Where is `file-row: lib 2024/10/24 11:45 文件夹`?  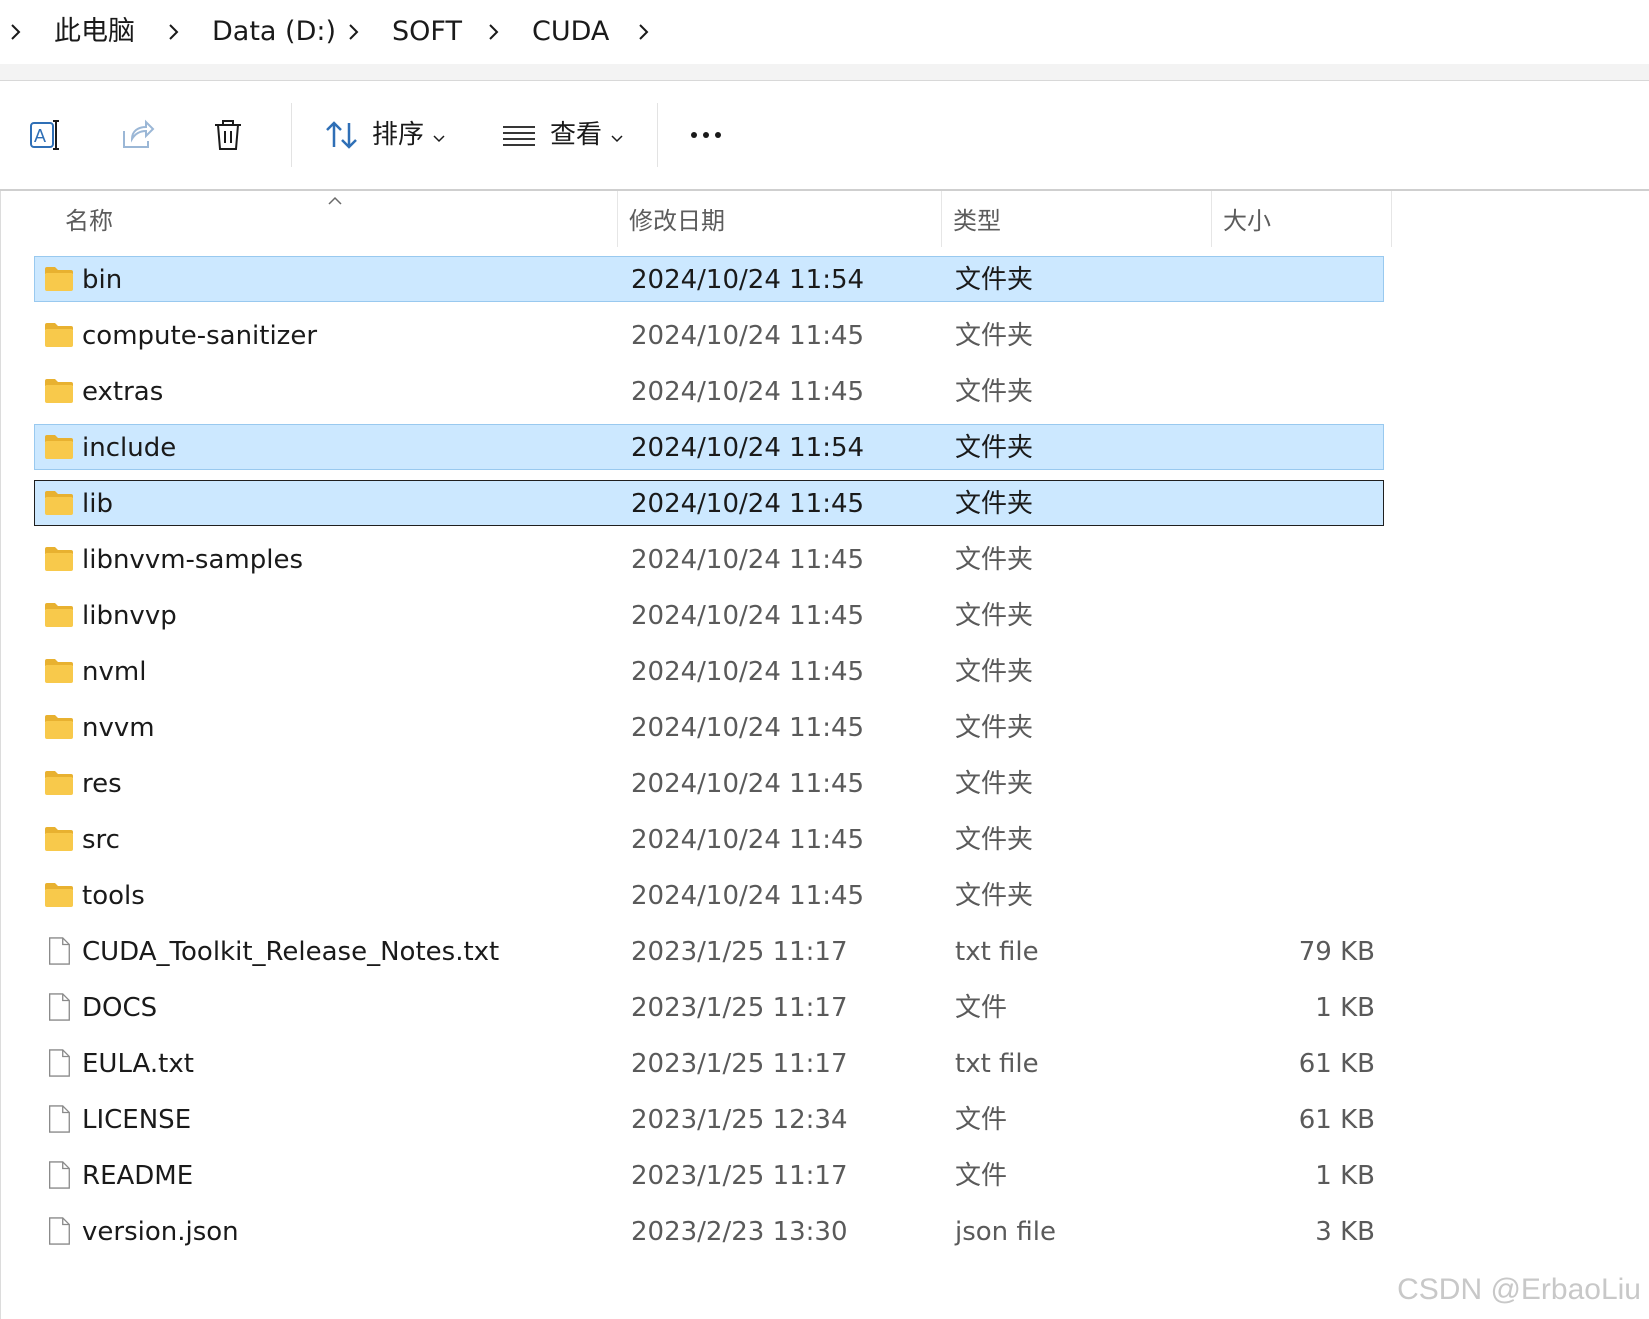
file-row: lib 2024/10/24 11:45 文件夹 is located at coordinates (709, 503).